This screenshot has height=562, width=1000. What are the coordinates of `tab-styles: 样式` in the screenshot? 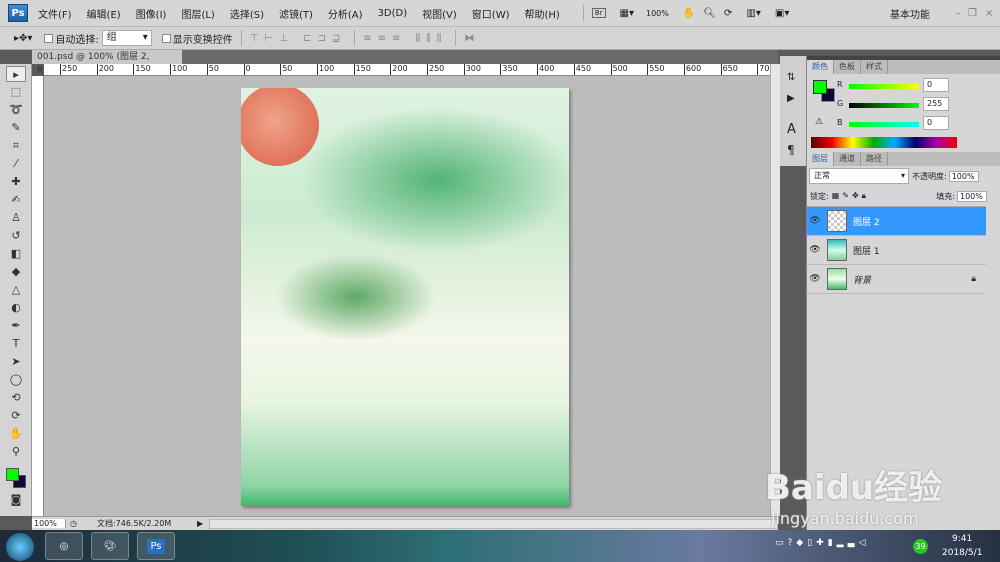 It's located at (874, 67).